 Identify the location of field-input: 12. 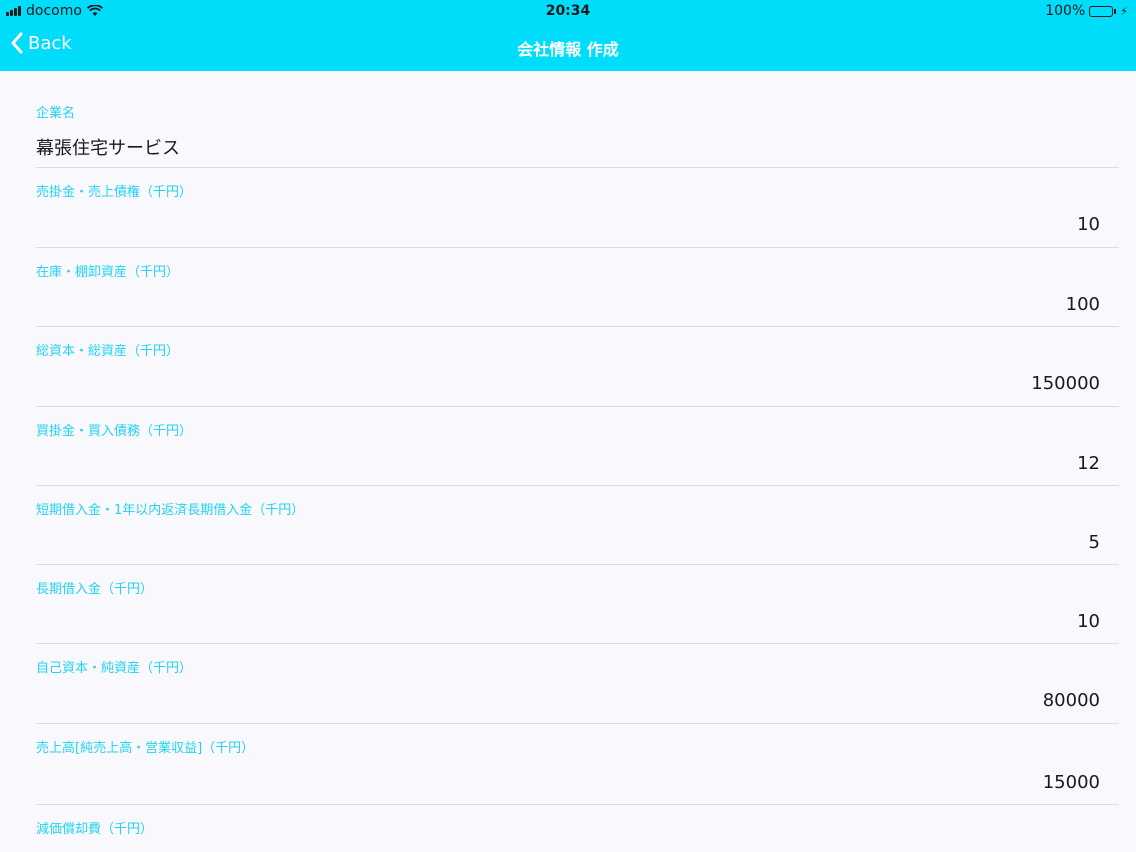
(1088, 463).